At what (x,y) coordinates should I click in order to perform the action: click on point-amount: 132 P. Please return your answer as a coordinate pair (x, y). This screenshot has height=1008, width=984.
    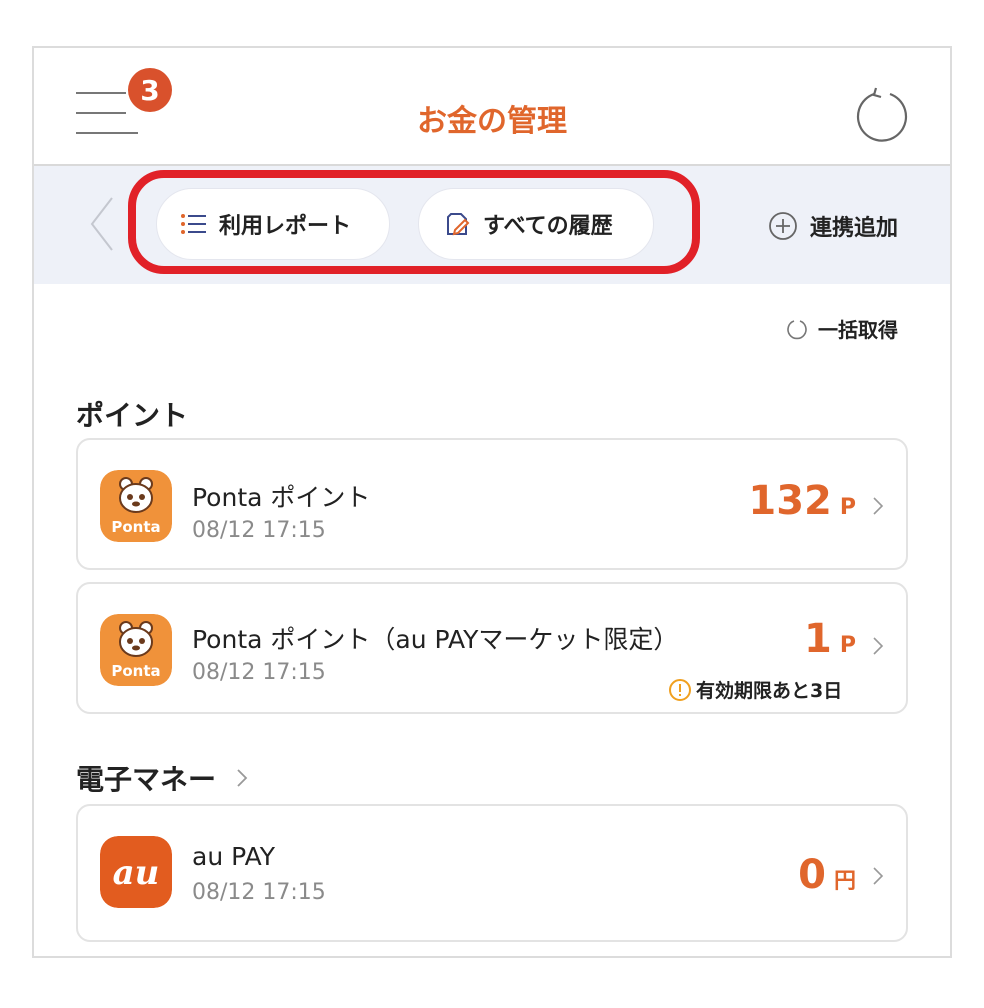
    Looking at the image, I should click on (802, 501).